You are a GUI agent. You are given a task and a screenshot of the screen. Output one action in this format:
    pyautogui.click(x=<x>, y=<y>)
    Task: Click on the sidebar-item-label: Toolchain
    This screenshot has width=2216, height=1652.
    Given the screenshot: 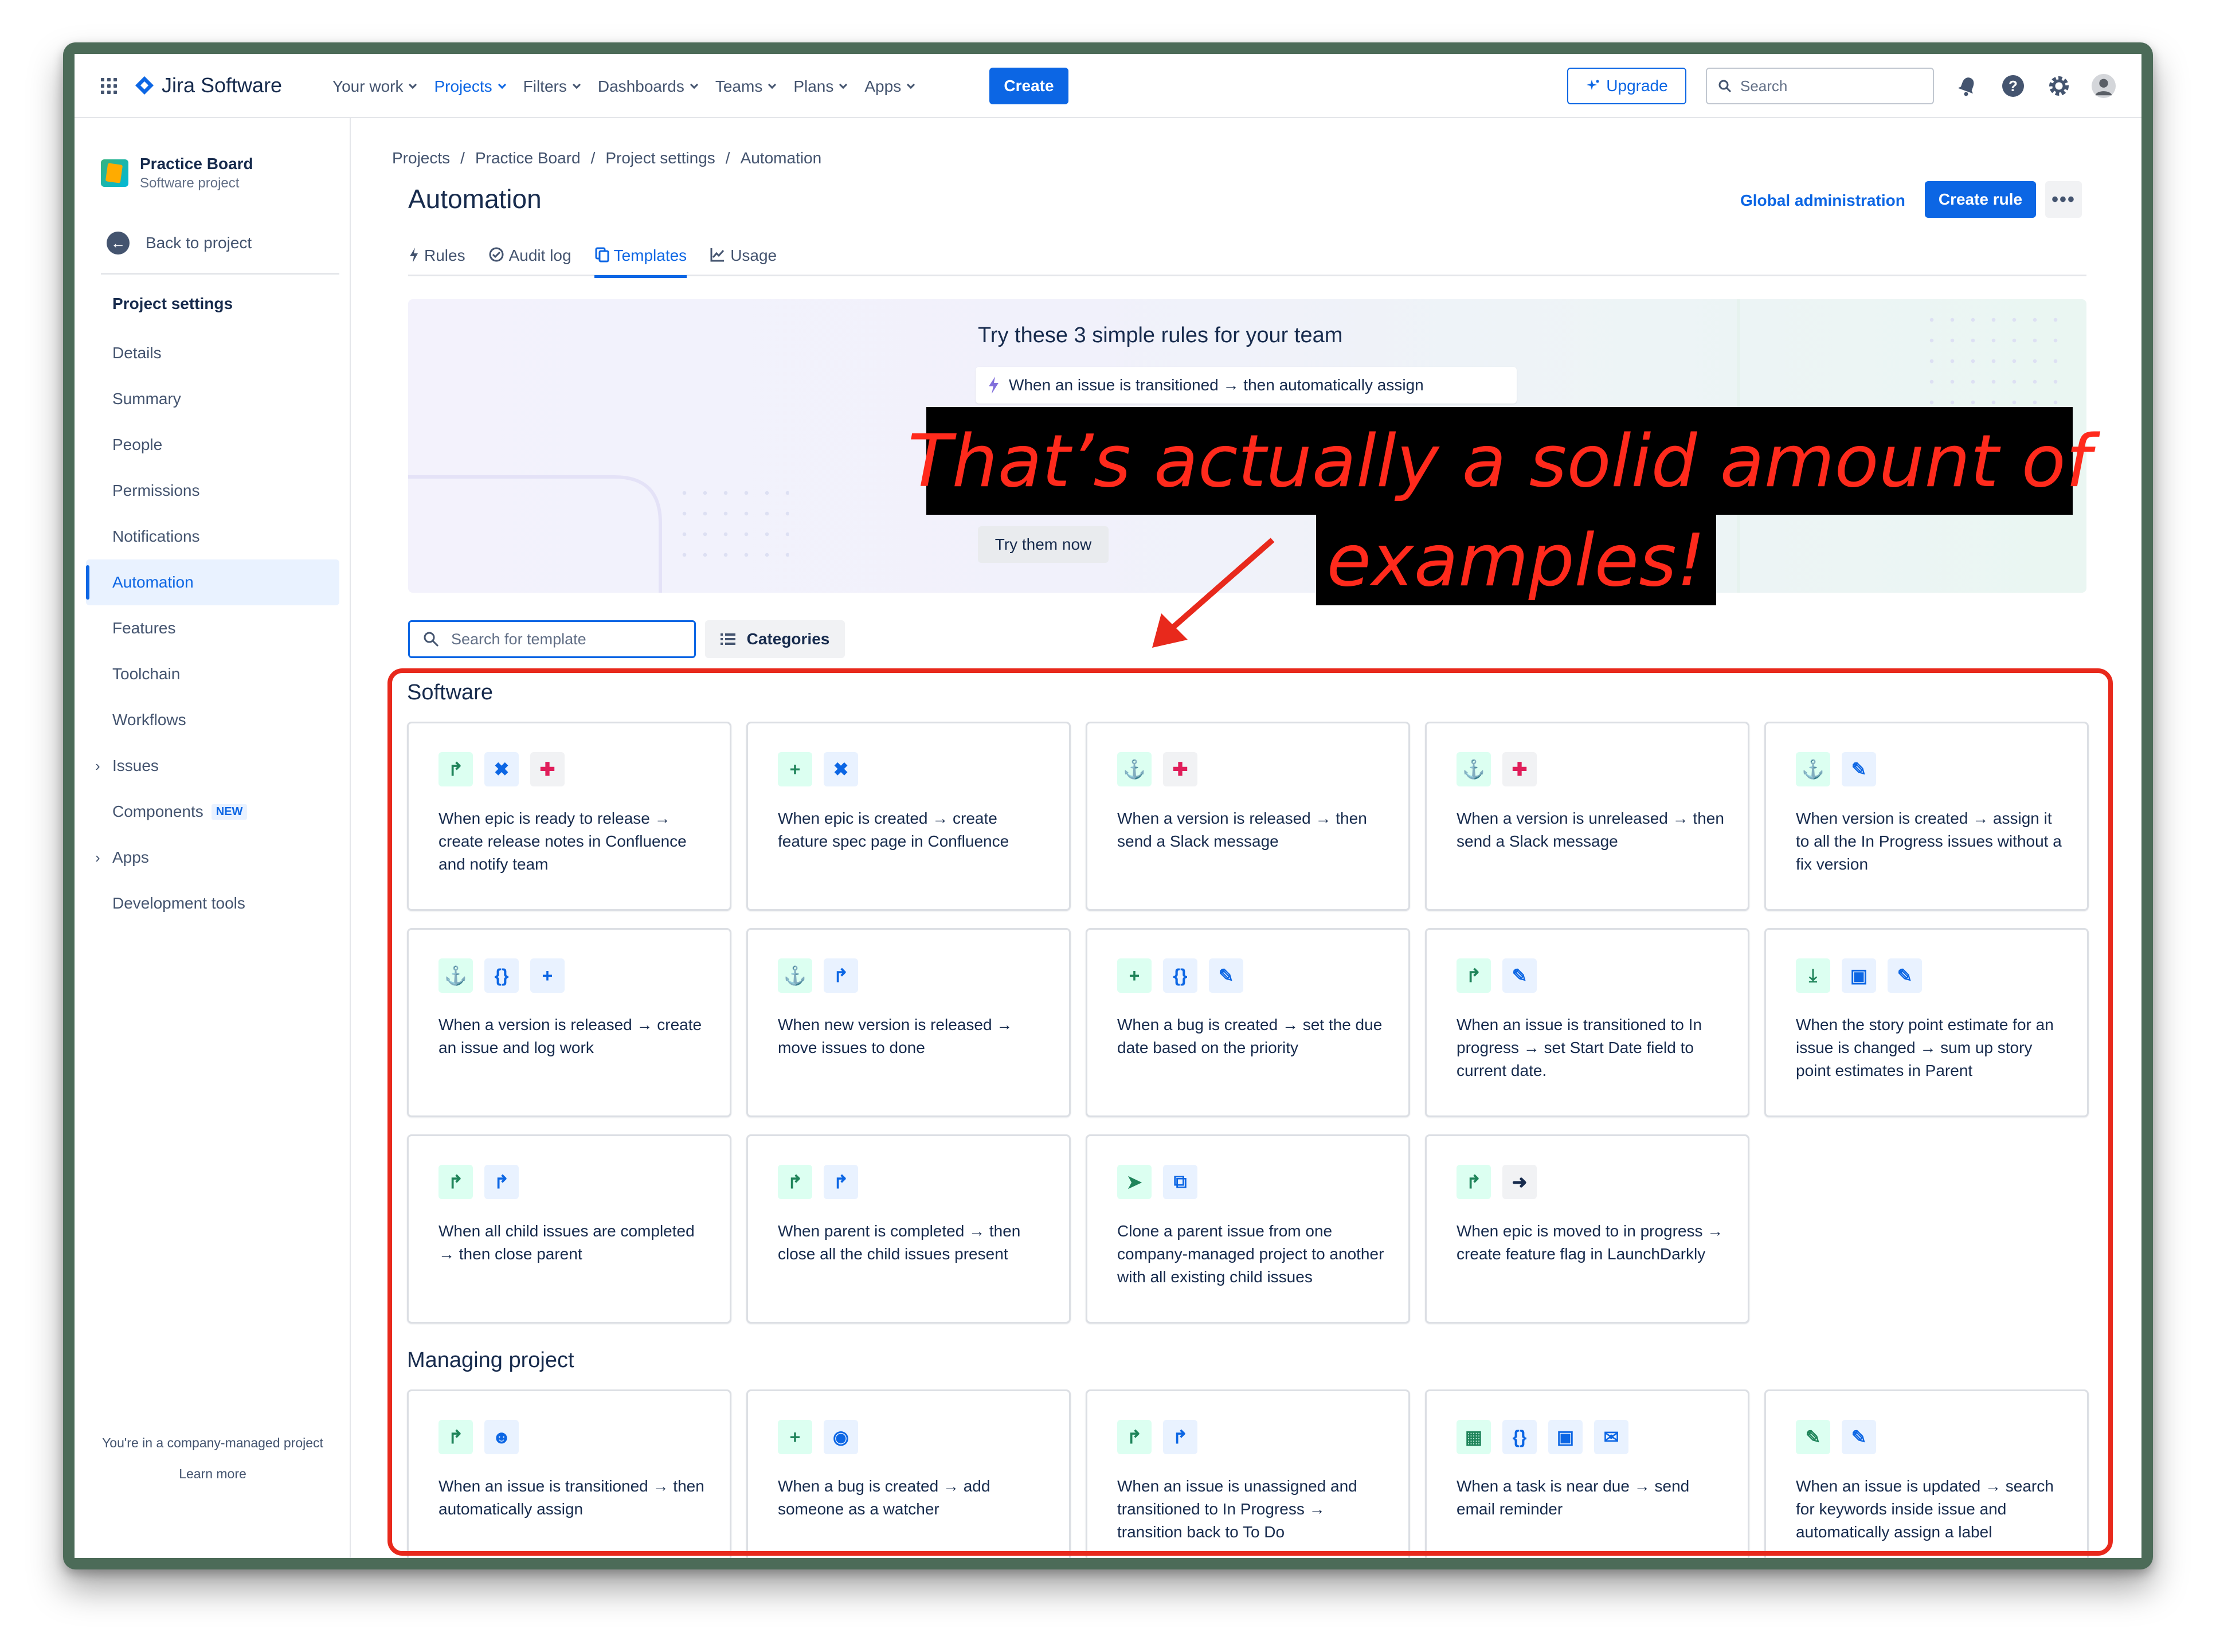 What is the action you would take?
    pyautogui.click(x=146, y=674)
    